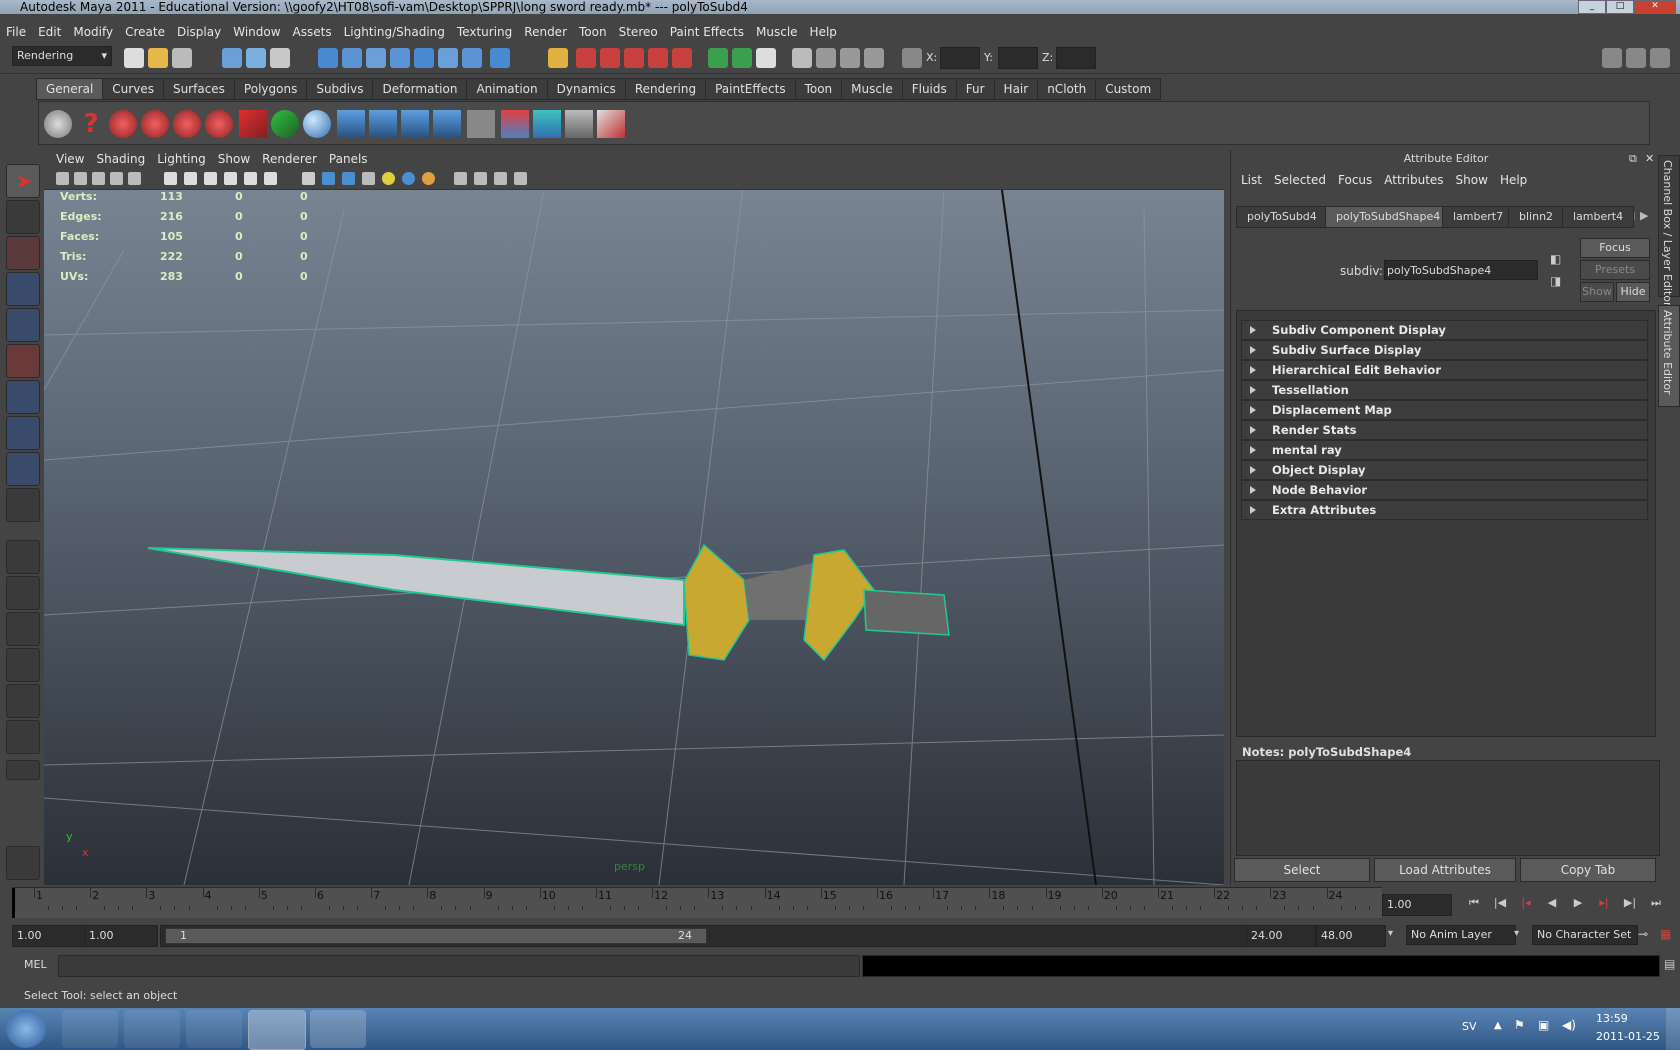 This screenshot has width=1680, height=1050. Describe the element at coordinates (1444, 450) in the screenshot. I see `section-mental-ray: mental ray` at that location.